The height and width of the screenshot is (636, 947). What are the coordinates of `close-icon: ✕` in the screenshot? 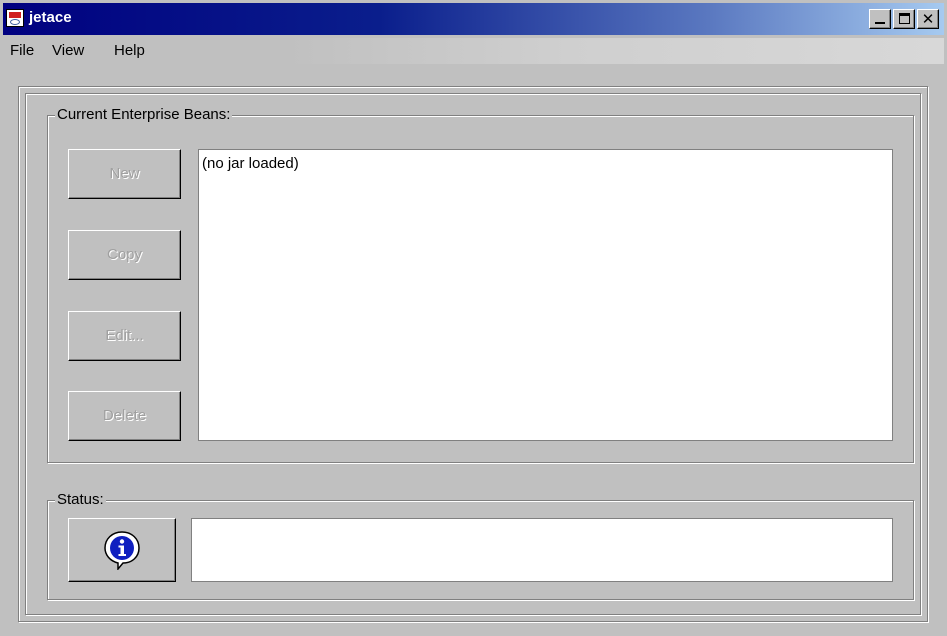 It's located at (928, 19).